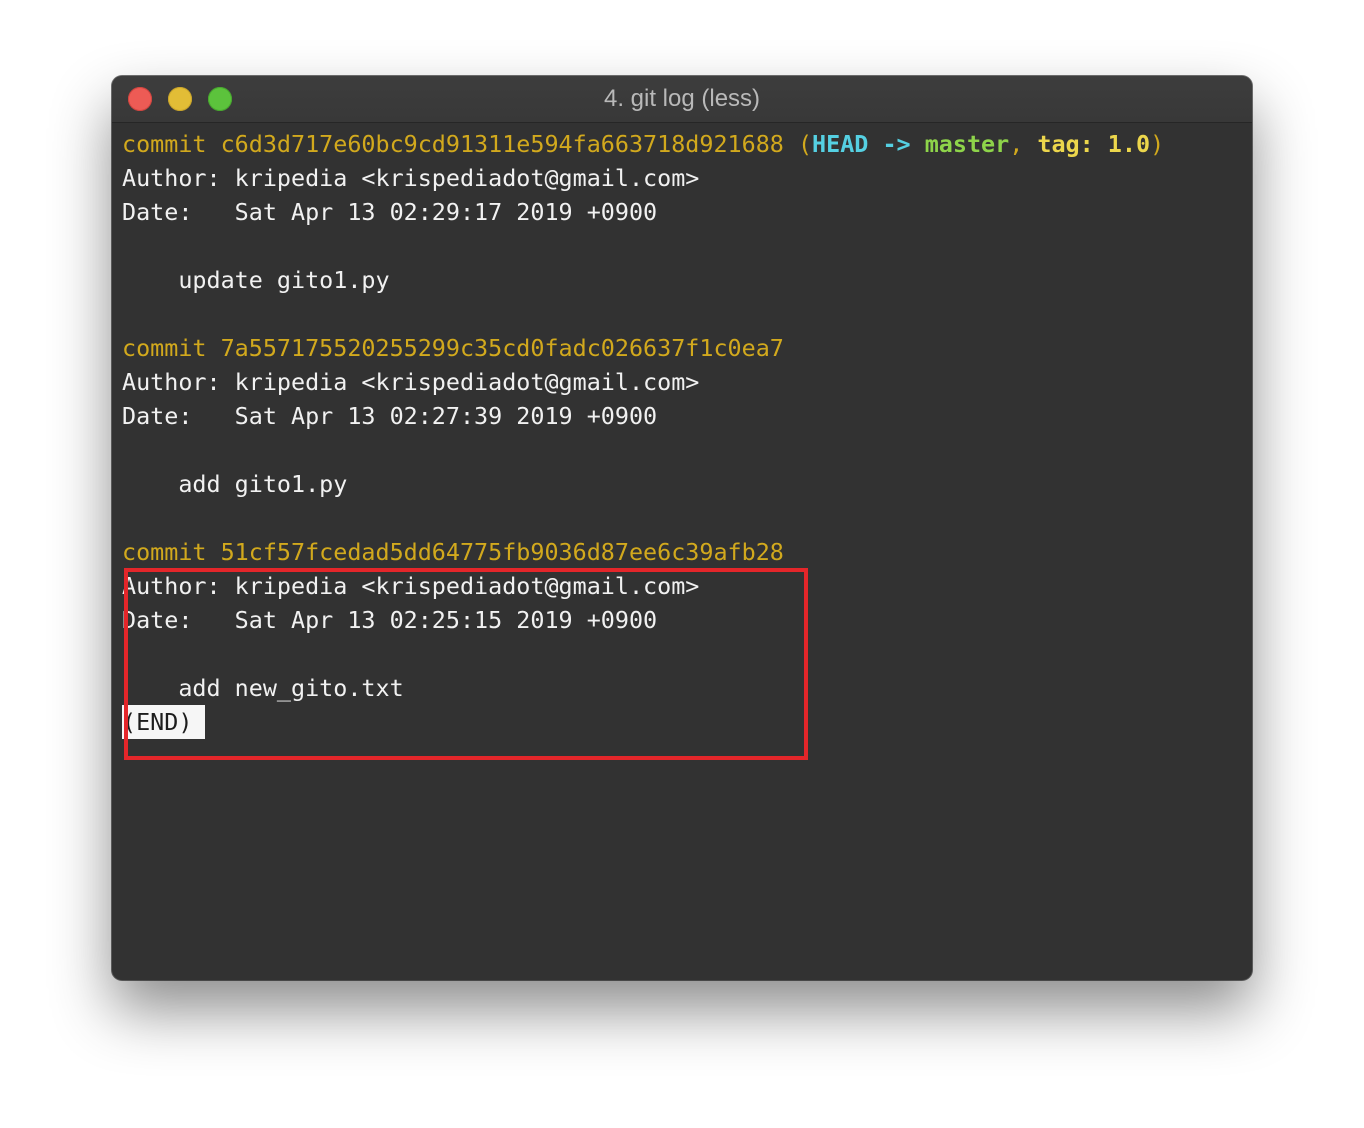  I want to click on title-bar: 4. git log (less), so click(682, 99).